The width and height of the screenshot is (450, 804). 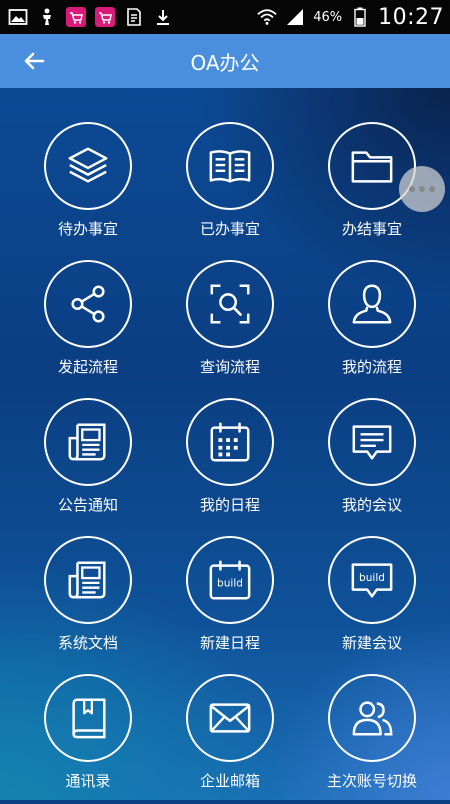 I want to click on menu-item-label: 我的会议, so click(x=371, y=505).